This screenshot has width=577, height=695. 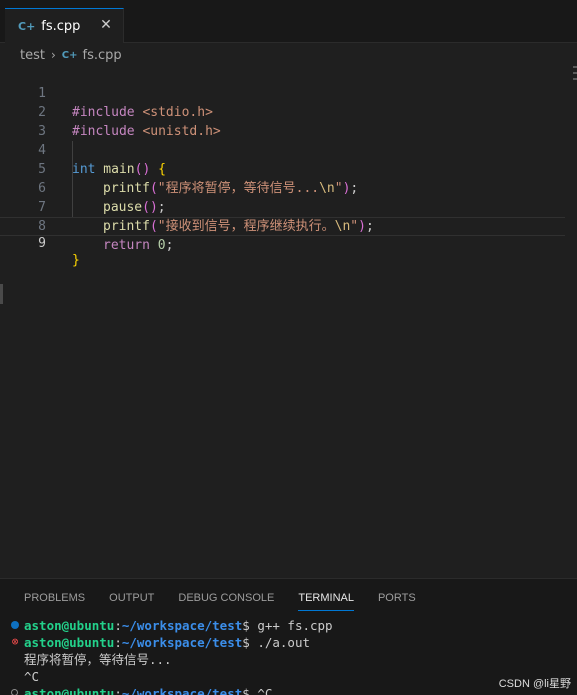 I want to click on editor-tab-bar: C+ fs.cpp ✕, so click(x=288, y=21).